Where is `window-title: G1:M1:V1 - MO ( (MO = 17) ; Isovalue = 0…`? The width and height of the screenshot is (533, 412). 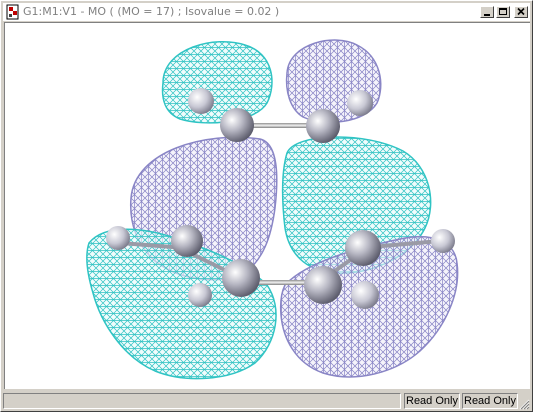 window-title: G1:M1:V1 - MO ( (MO = 17) ; Isovalue = 0… is located at coordinates (151, 11).